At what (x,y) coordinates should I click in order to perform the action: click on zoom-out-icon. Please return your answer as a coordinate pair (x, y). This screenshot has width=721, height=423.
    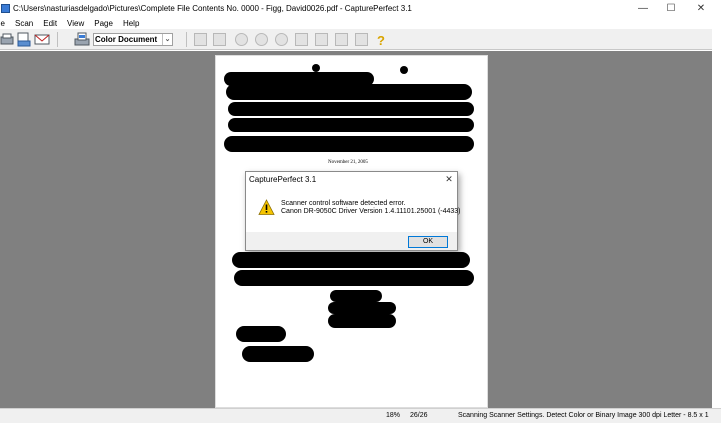
    Looking at the image, I should click on (261, 39).